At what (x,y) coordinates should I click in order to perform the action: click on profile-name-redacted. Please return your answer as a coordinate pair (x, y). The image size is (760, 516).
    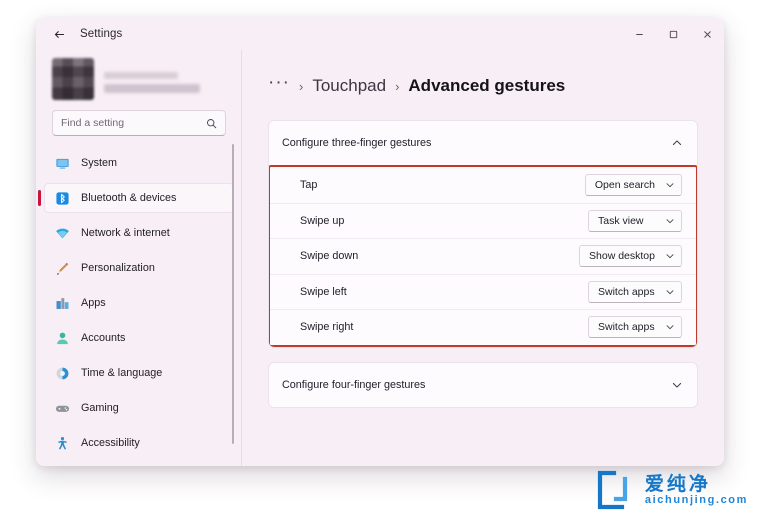
    Looking at the image, I should click on (141, 75).